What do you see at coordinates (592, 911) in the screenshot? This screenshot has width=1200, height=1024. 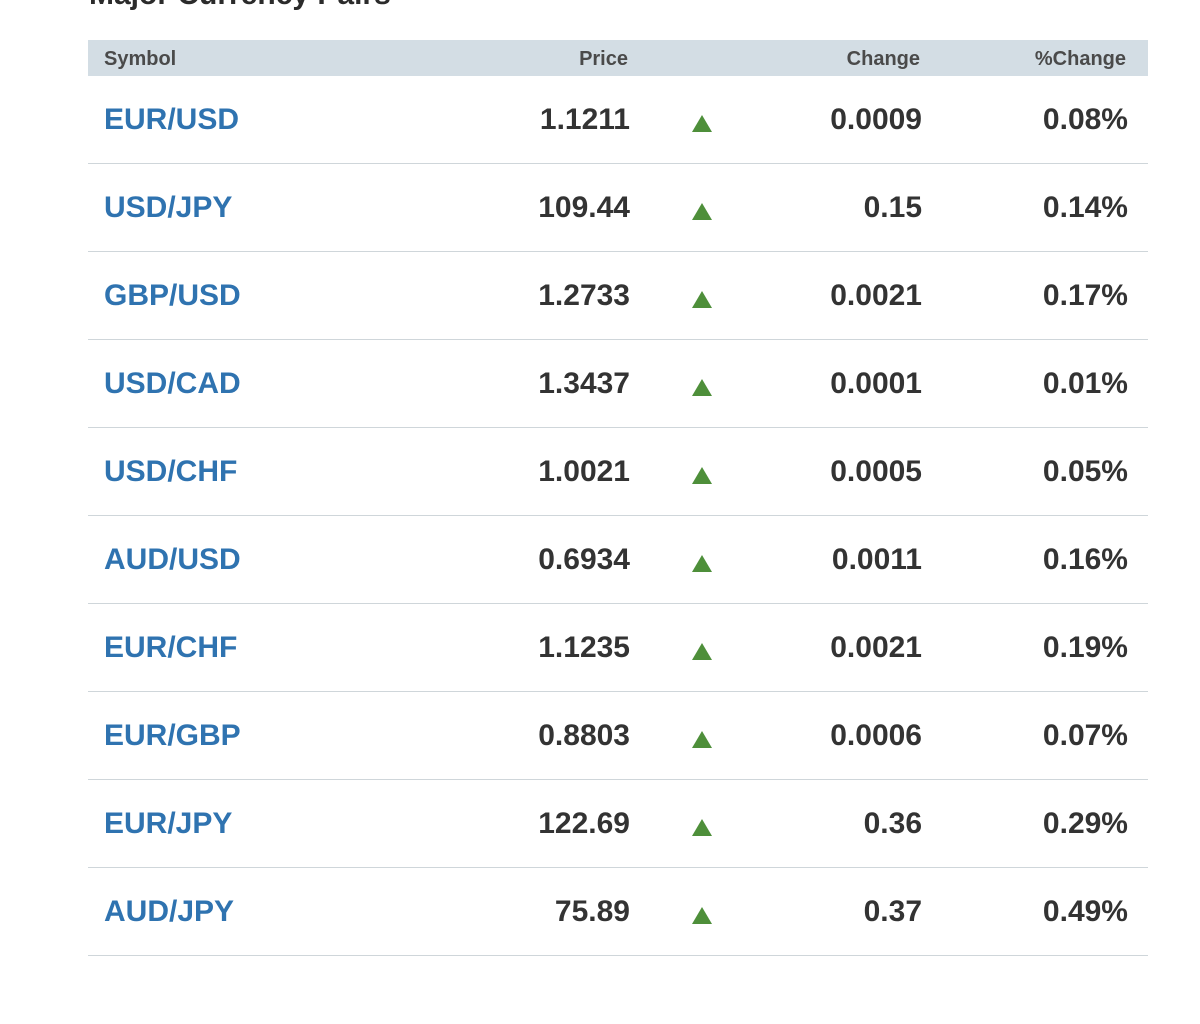 I see `price-value: 75.89` at bounding box center [592, 911].